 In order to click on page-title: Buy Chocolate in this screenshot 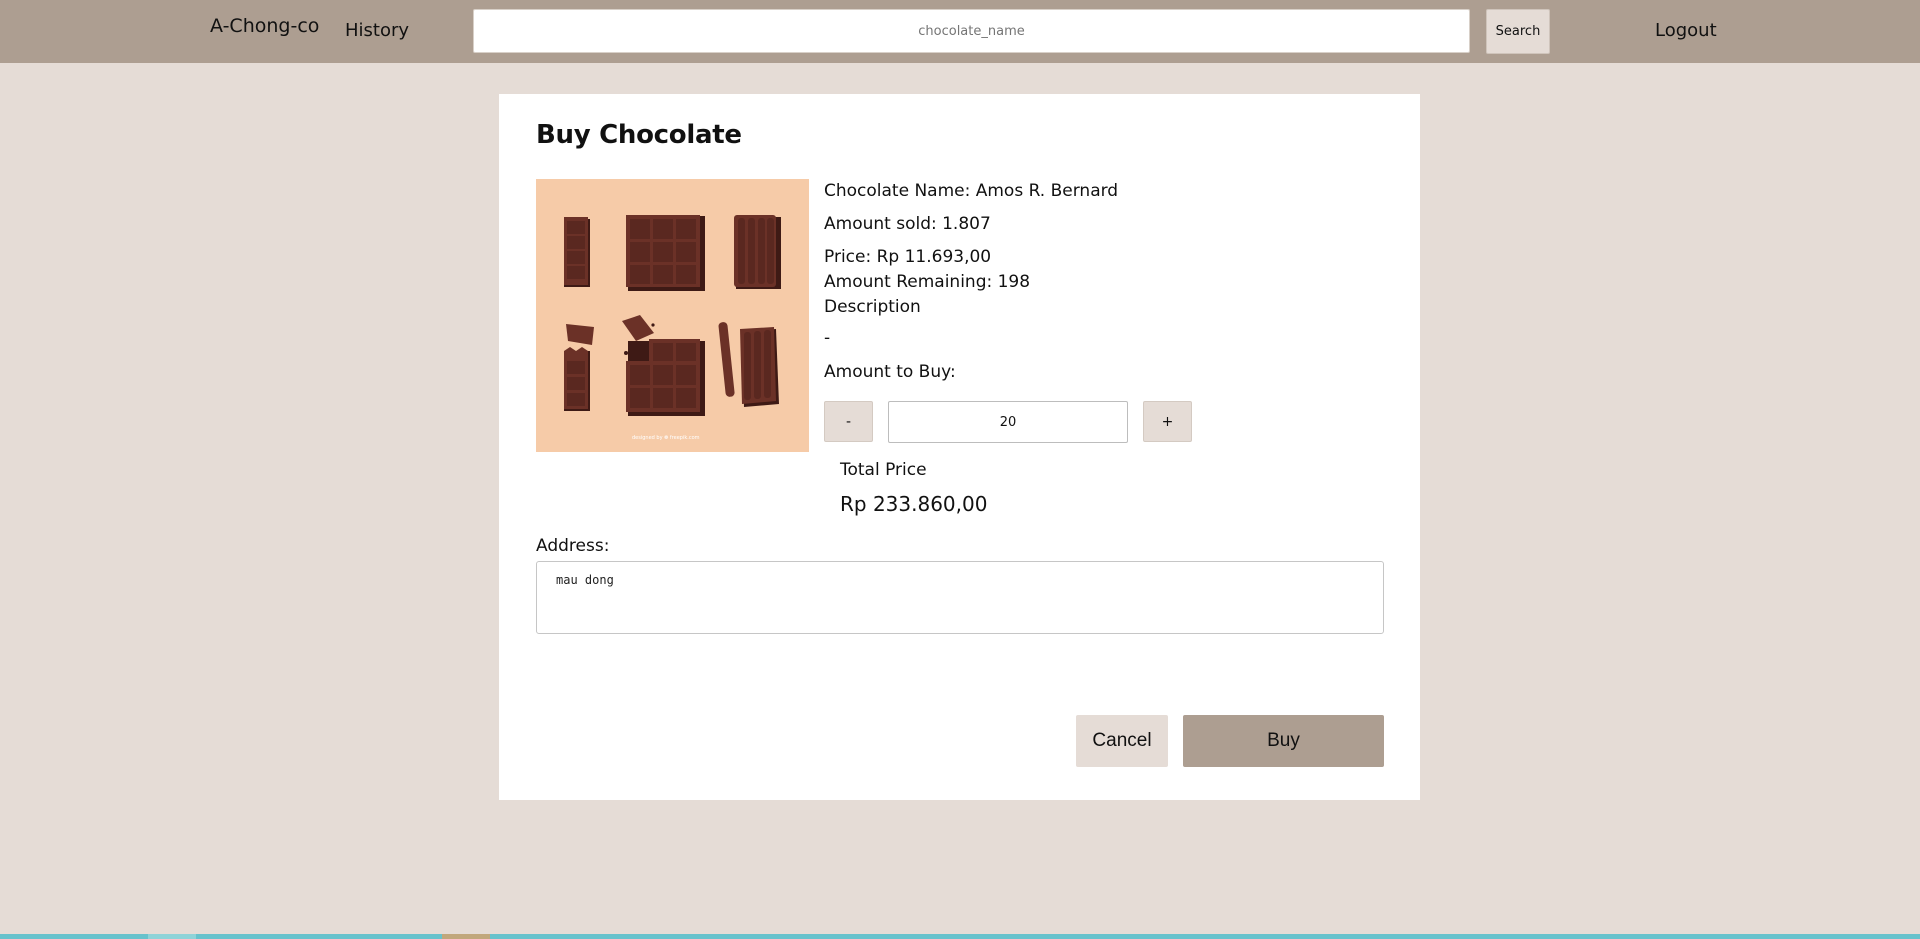, I will do `click(639, 135)`.